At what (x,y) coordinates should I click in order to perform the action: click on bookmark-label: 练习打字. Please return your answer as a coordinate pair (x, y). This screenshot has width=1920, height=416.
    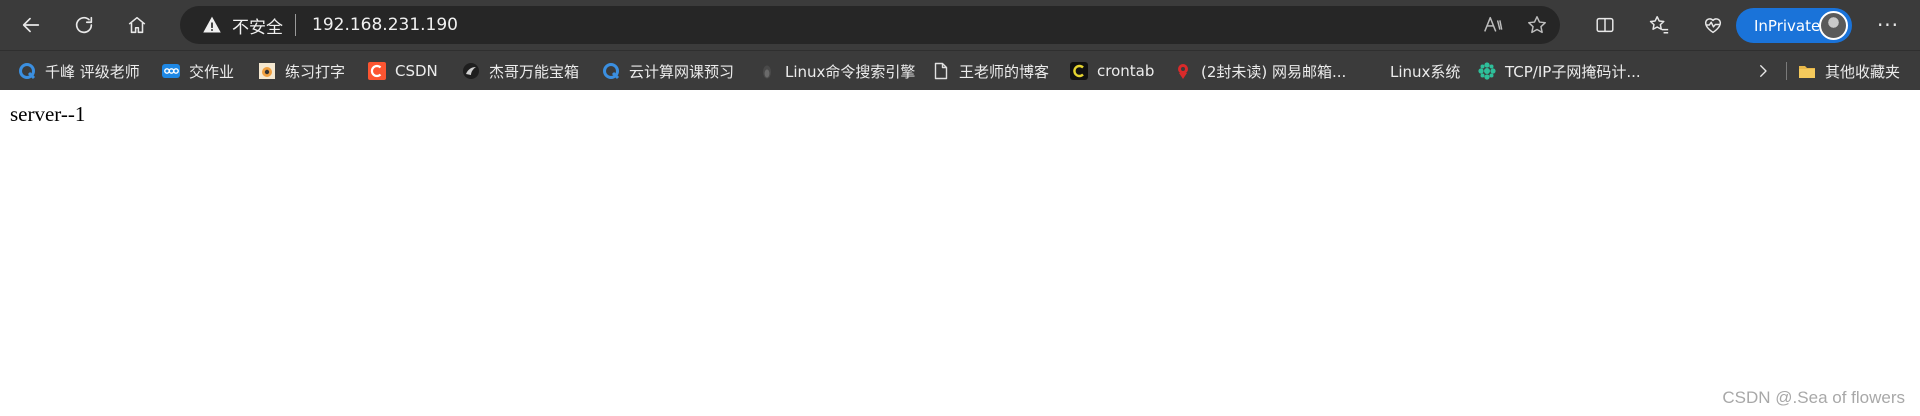
    Looking at the image, I should click on (315, 71).